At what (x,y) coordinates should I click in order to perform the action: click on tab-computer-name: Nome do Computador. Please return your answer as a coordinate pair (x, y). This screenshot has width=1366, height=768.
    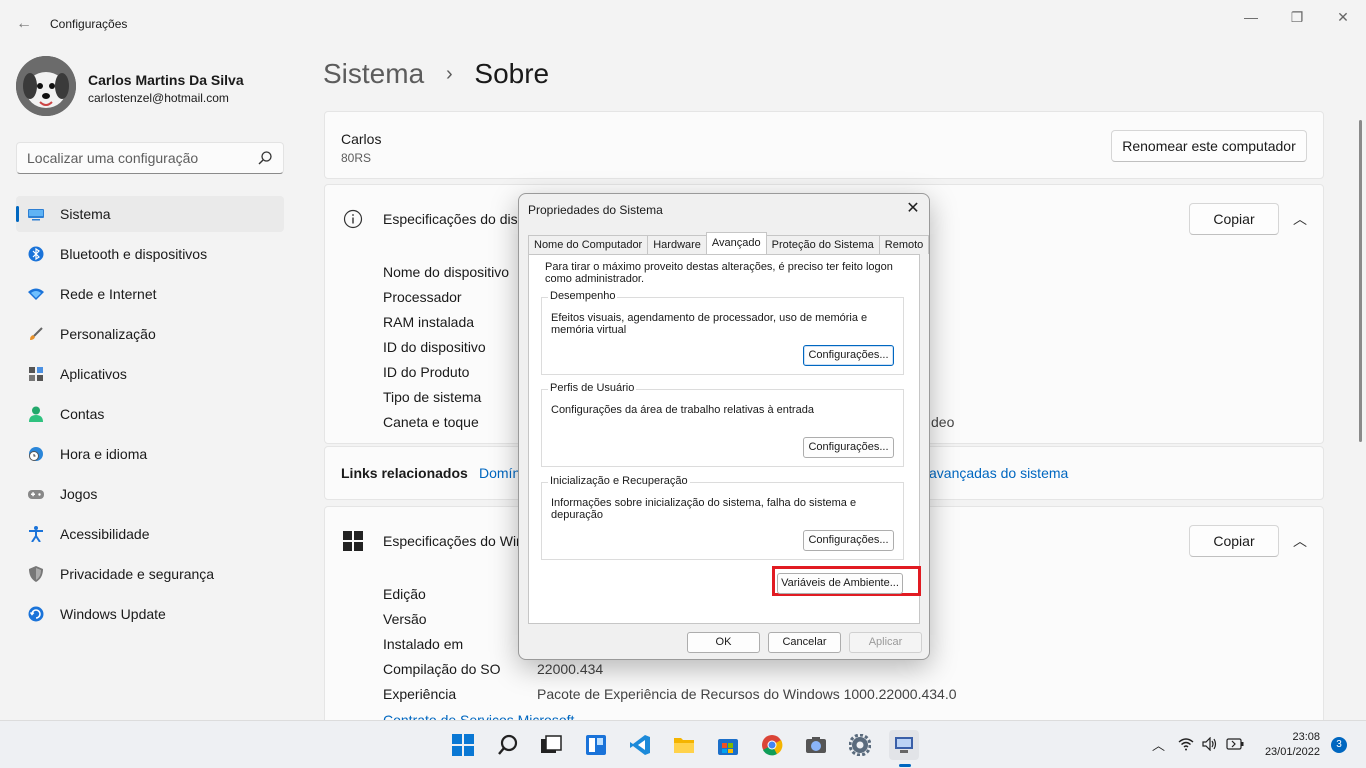
    Looking at the image, I should click on (588, 244).